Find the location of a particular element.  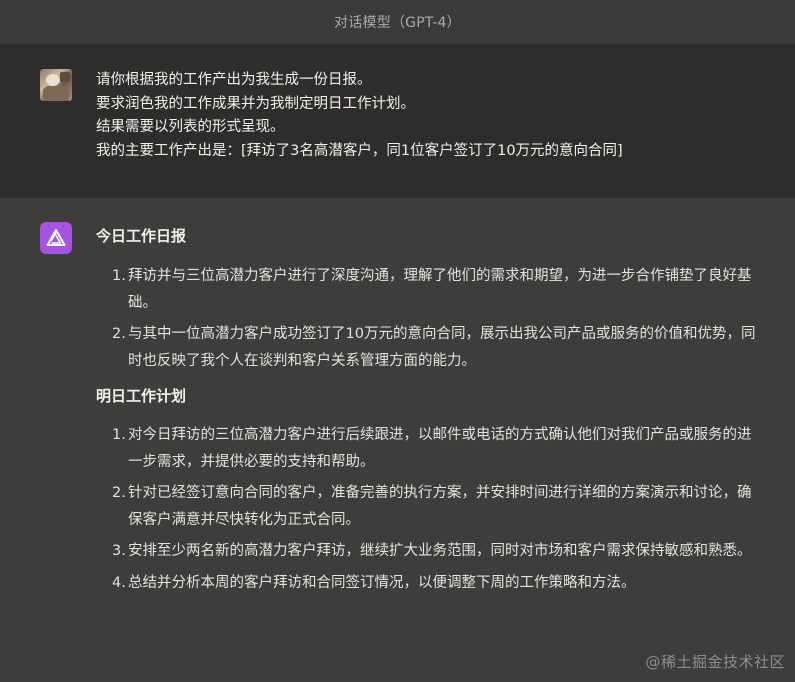

user-message-line: 请你根据我的工作产出为我生成一份日报。 is located at coordinates (234, 80).